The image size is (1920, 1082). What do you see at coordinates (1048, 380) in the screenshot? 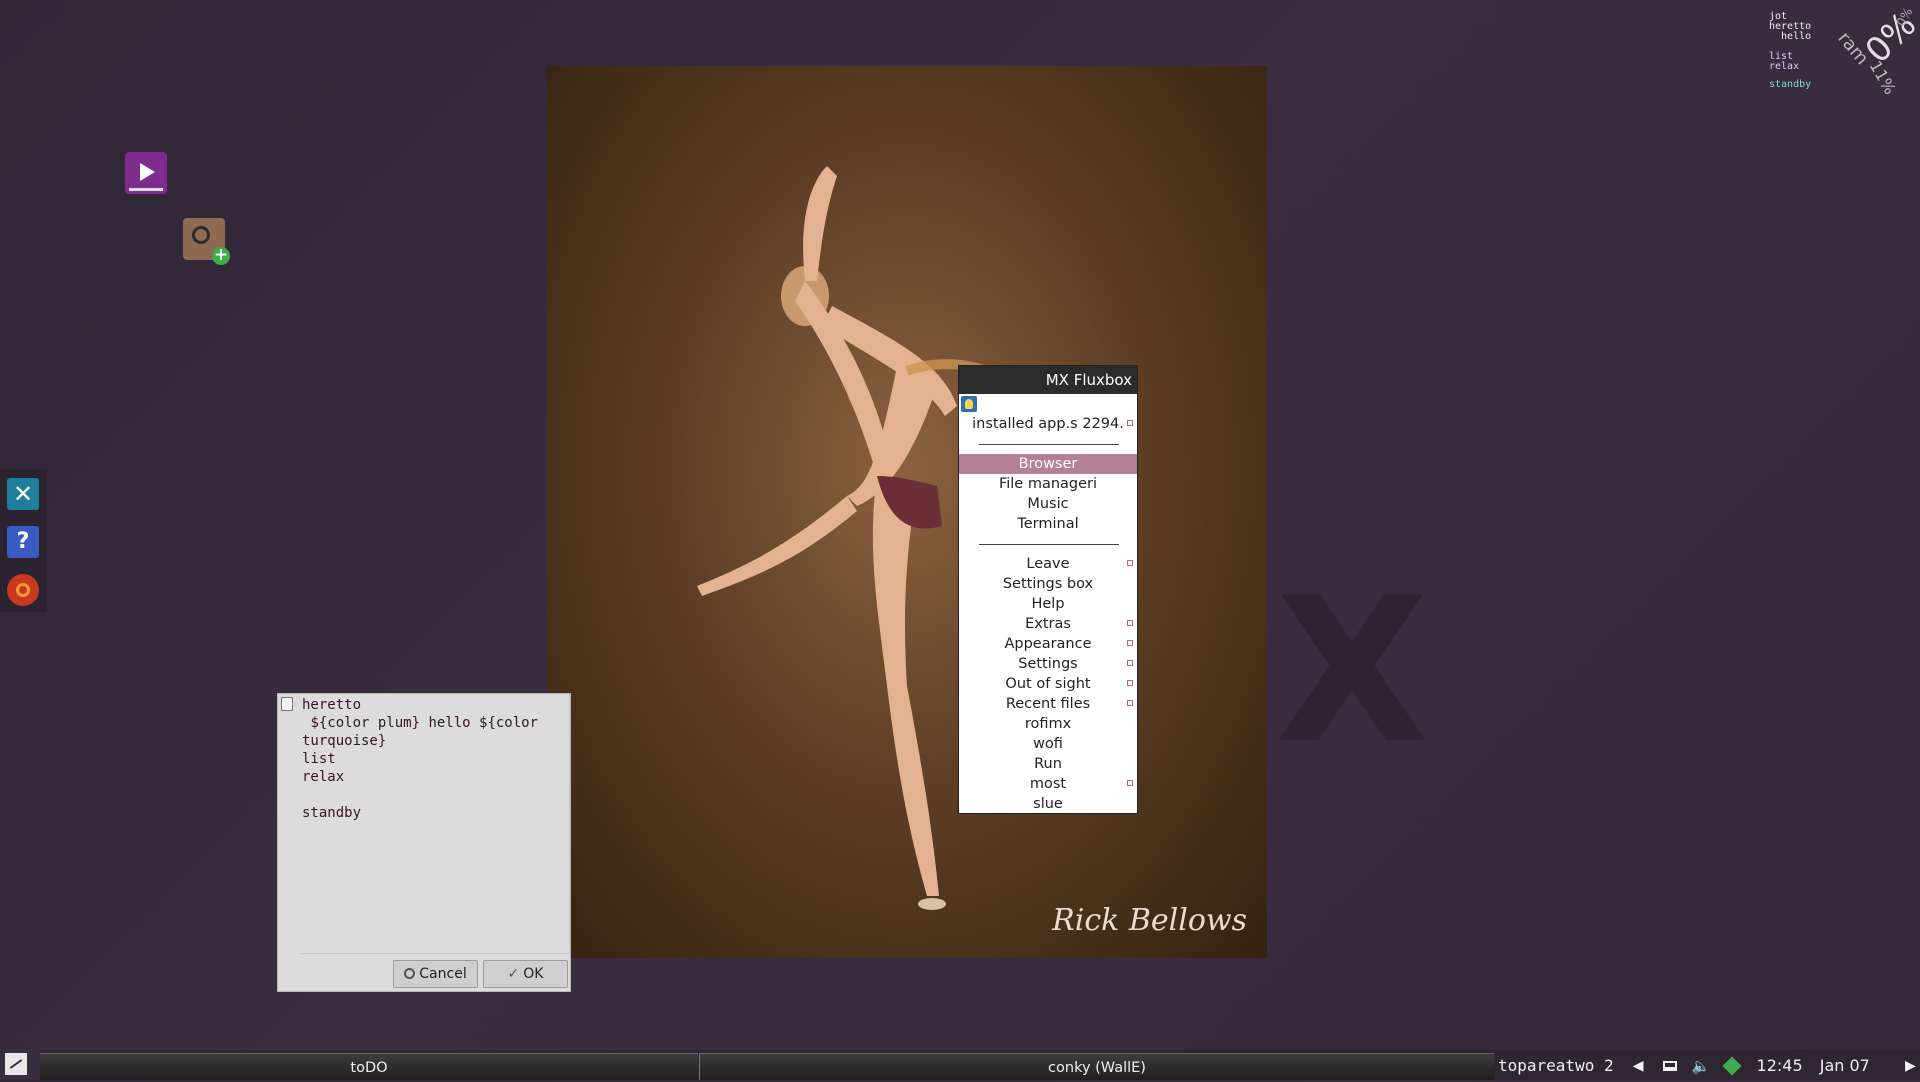
I see `menu-title: MX Fluxbox` at bounding box center [1048, 380].